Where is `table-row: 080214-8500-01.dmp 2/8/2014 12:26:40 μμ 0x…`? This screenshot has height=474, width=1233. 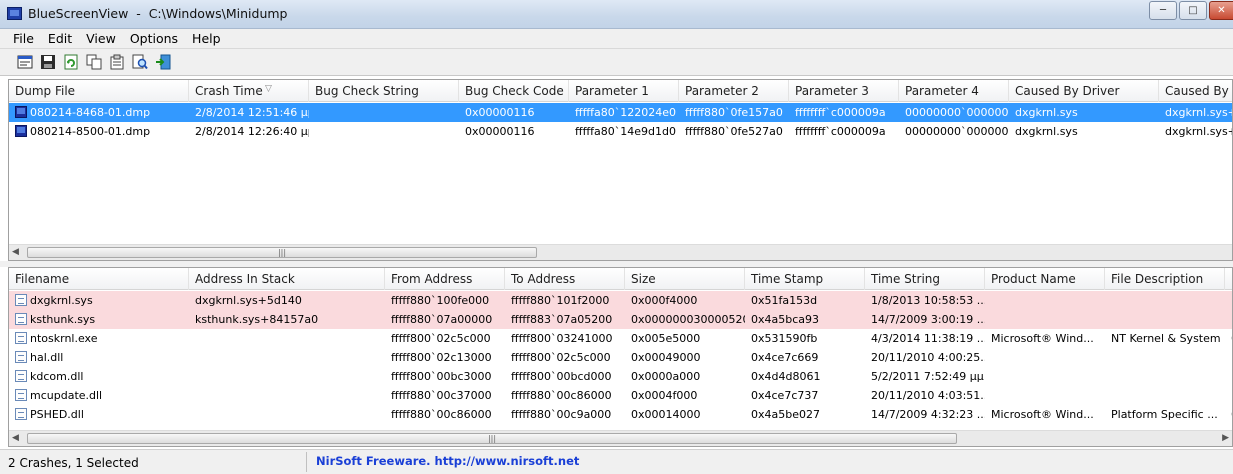 table-row: 080214-8500-01.dmp 2/8/2014 12:26:40 μμ 0x… is located at coordinates (620, 131).